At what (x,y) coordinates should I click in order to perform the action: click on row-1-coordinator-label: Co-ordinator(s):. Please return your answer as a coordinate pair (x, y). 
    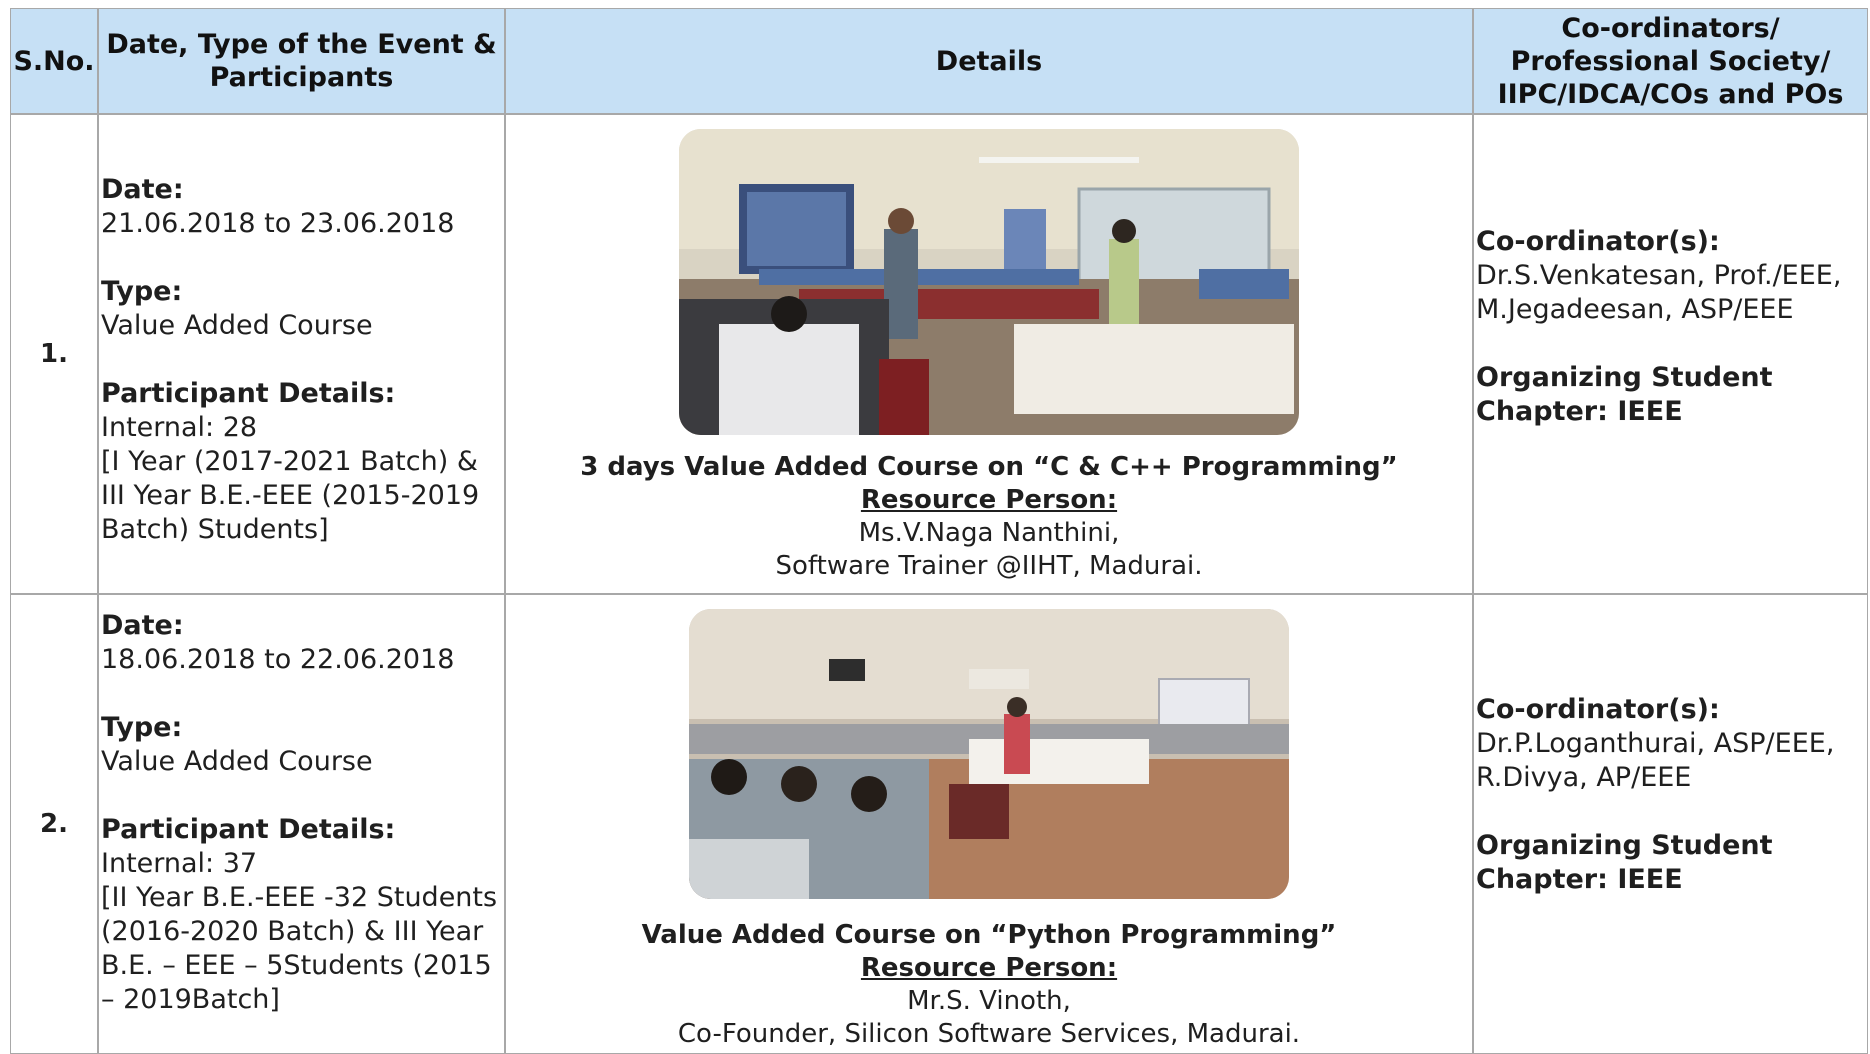
    Looking at the image, I should click on (1598, 241).